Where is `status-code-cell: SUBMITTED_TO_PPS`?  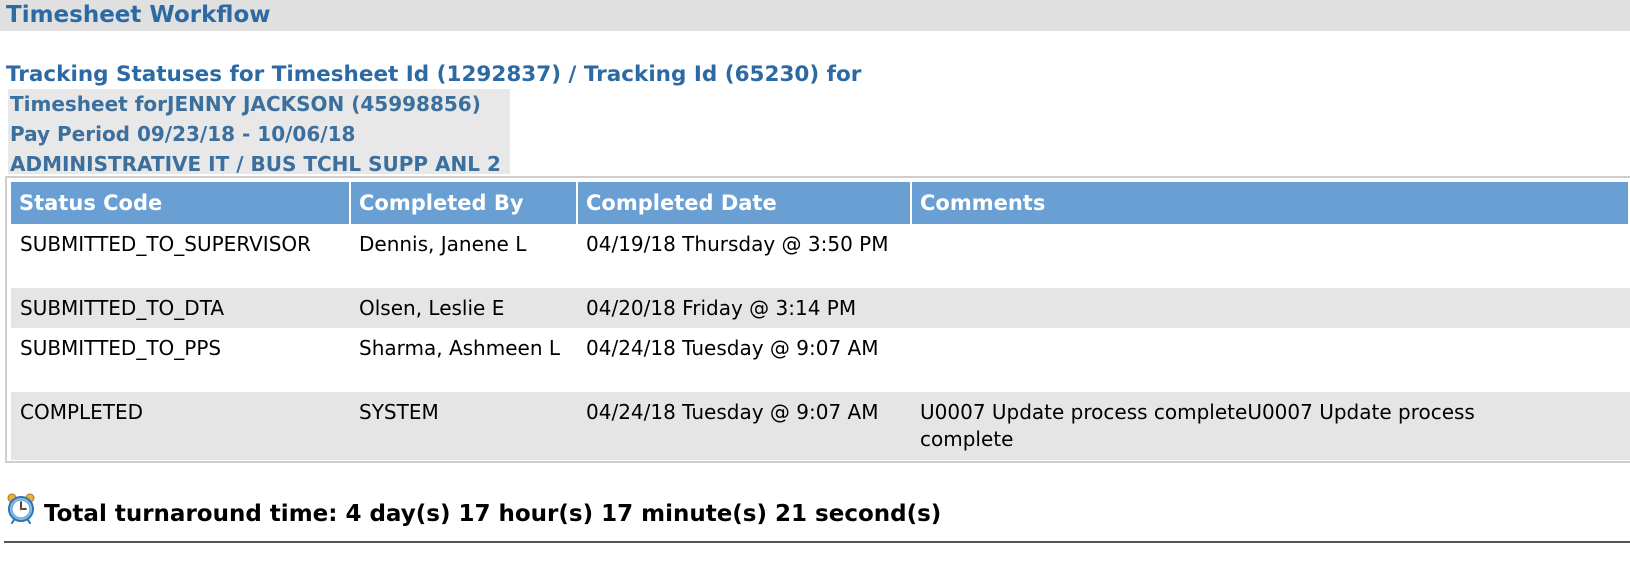
status-code-cell: SUBMITTED_TO_PPS is located at coordinates (121, 348).